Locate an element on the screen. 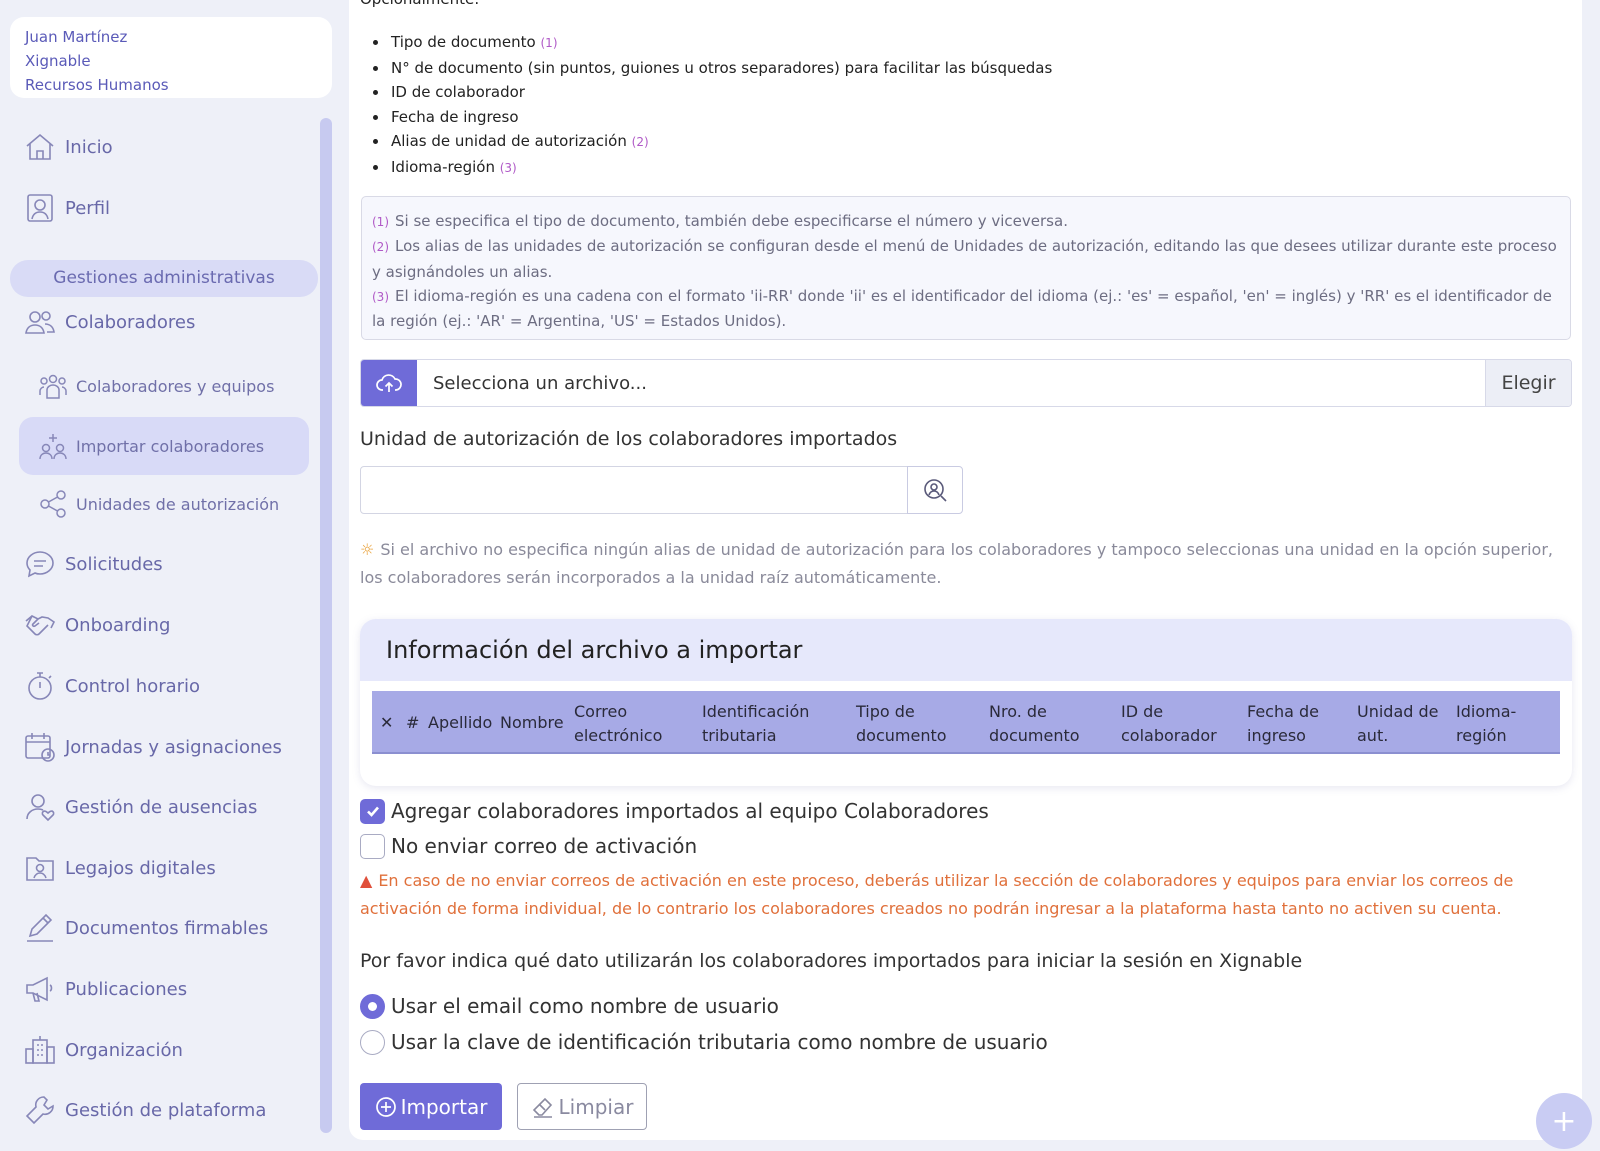 The height and width of the screenshot is (1151, 1600). sidebar-sub-colaboradores-equipos: Colaboradores y equipos is located at coordinates (156, 386).